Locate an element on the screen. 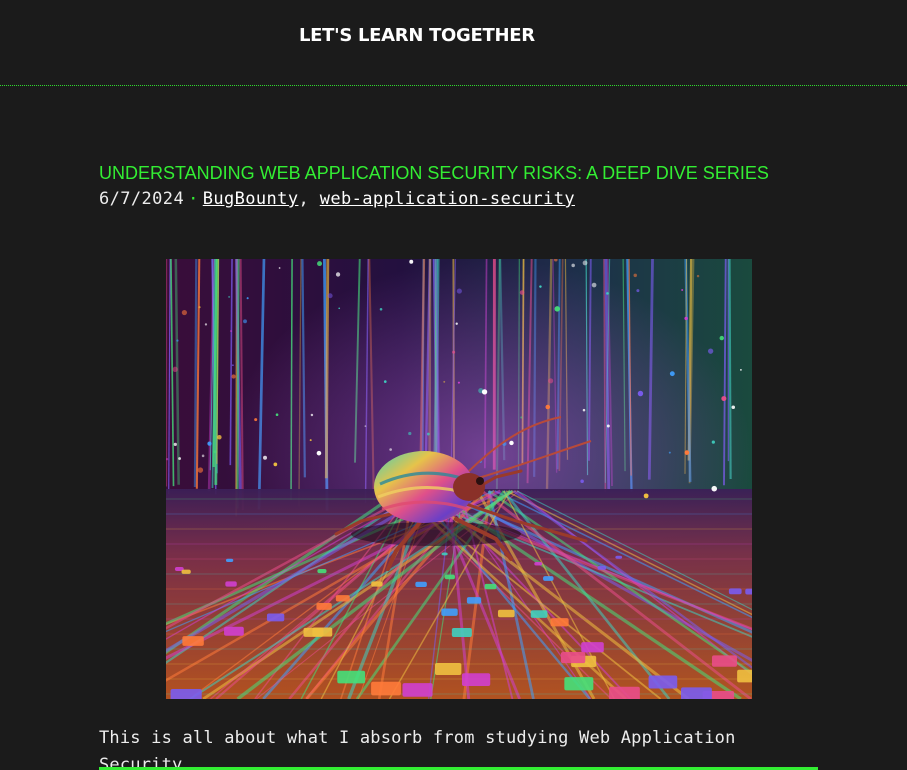 This screenshot has width=907, height=770. tag-link-web-application-security: web-application-security is located at coordinates (447, 199).